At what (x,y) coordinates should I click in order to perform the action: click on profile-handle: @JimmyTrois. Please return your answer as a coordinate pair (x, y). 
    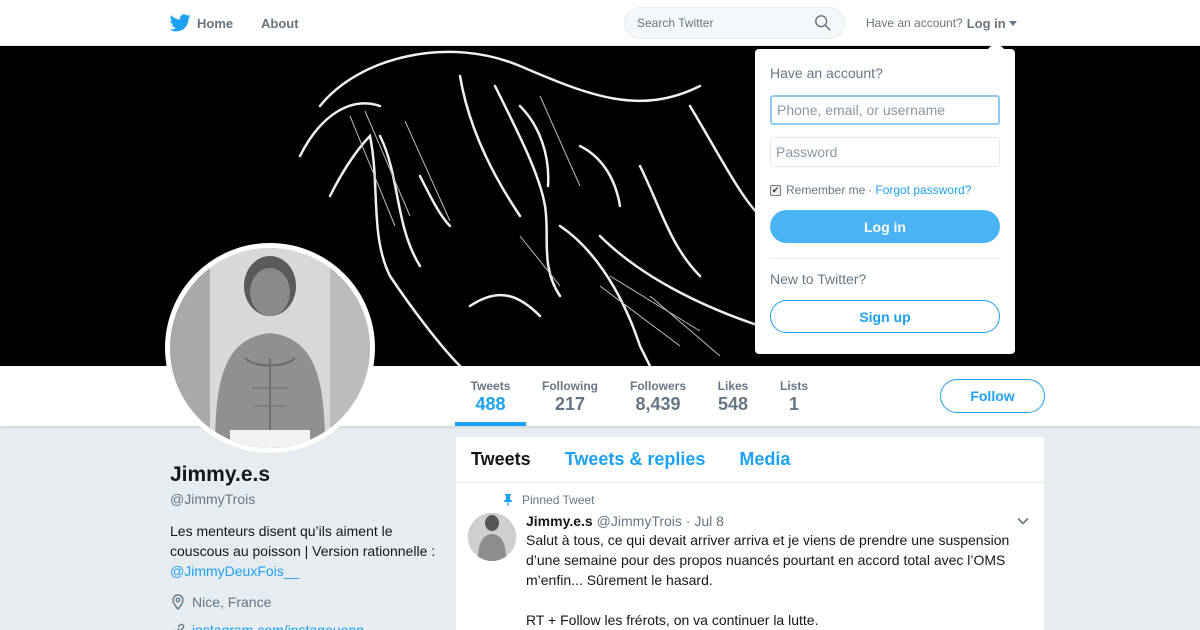
    Looking at the image, I should click on (212, 499).